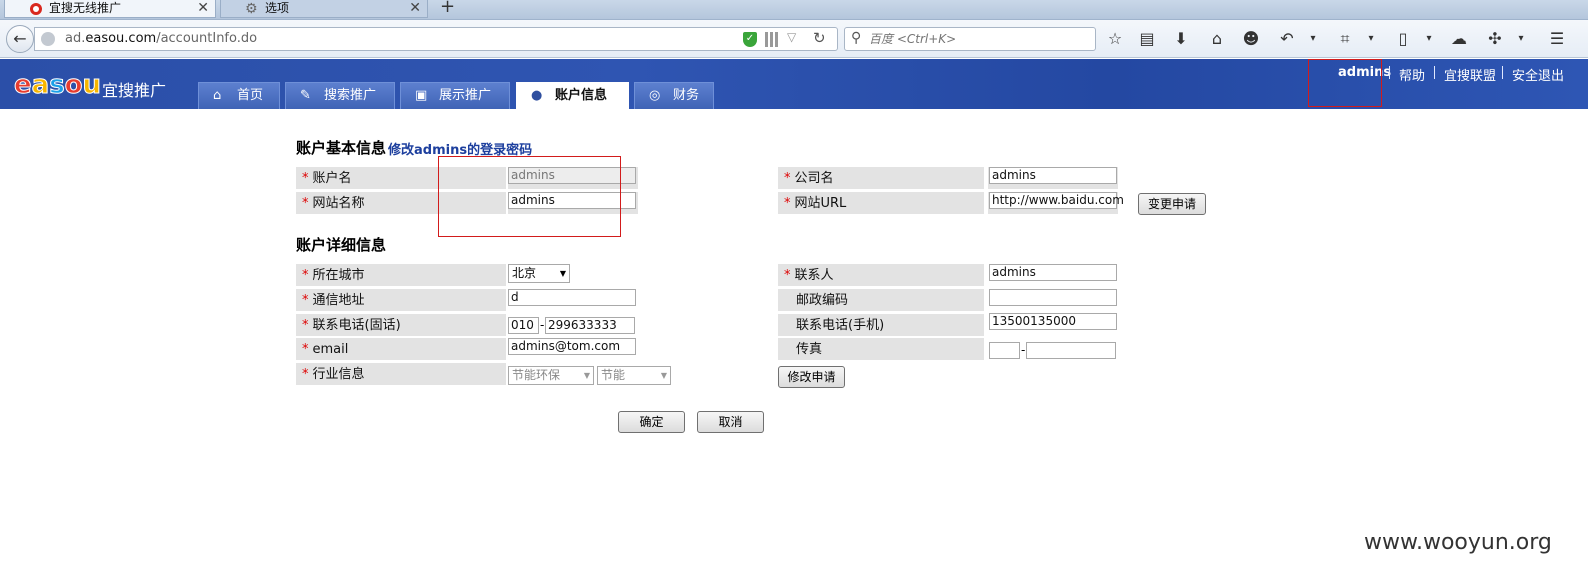 This screenshot has width=1588, height=578. Describe the element at coordinates (772, 39) in the screenshot. I see `qr-code-icon` at that location.